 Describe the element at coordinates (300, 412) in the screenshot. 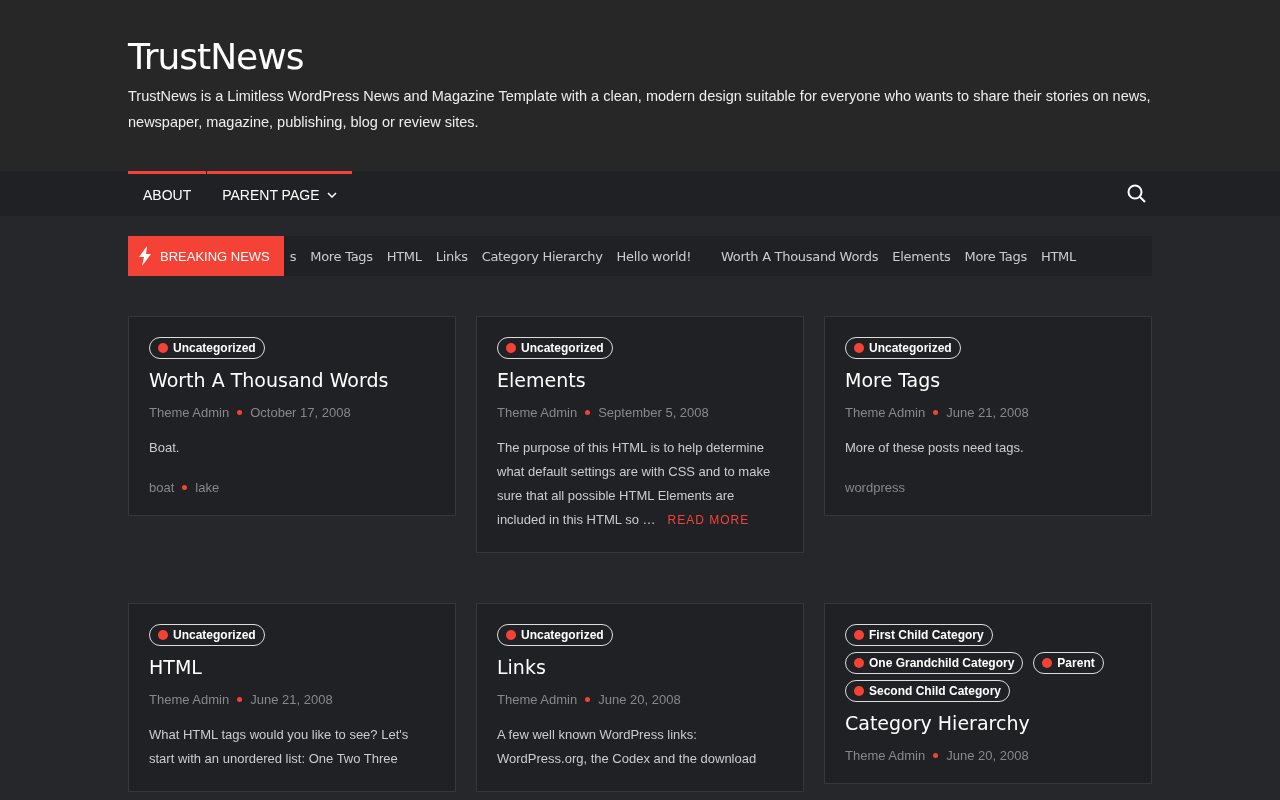

I see `post-date: October 17, 2008` at that location.